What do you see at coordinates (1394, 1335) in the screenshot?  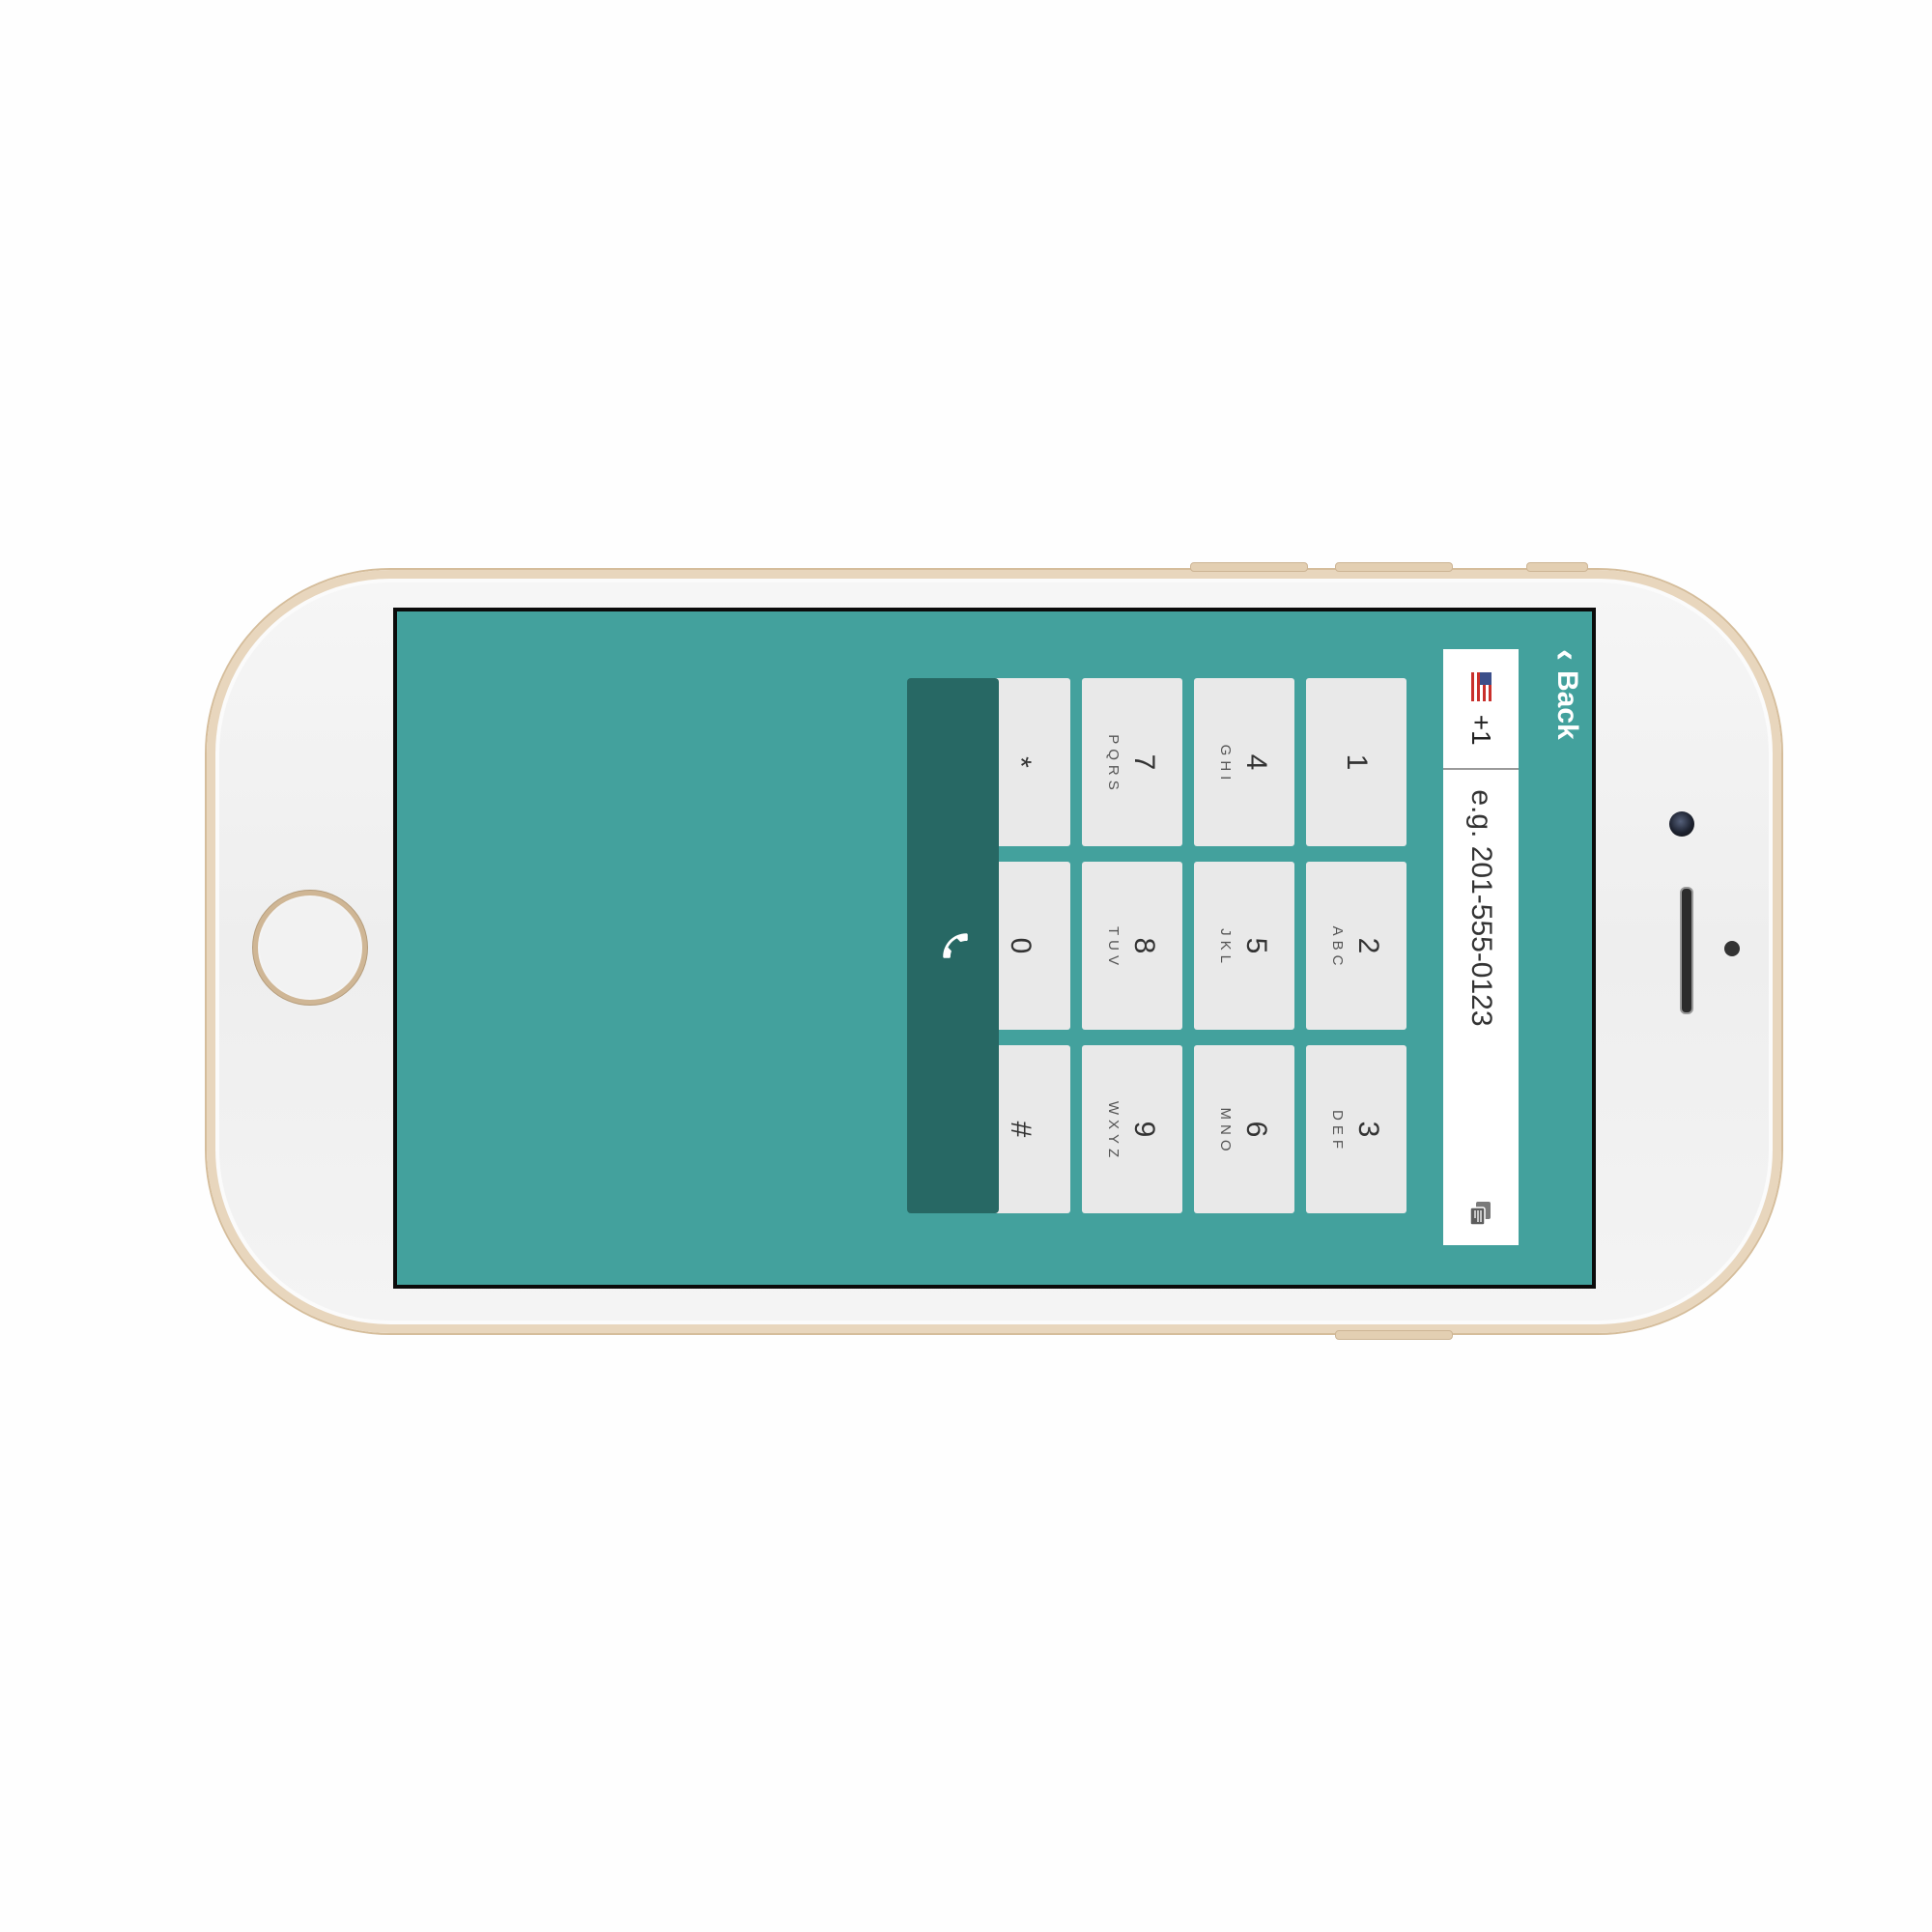 I see `power-button` at bounding box center [1394, 1335].